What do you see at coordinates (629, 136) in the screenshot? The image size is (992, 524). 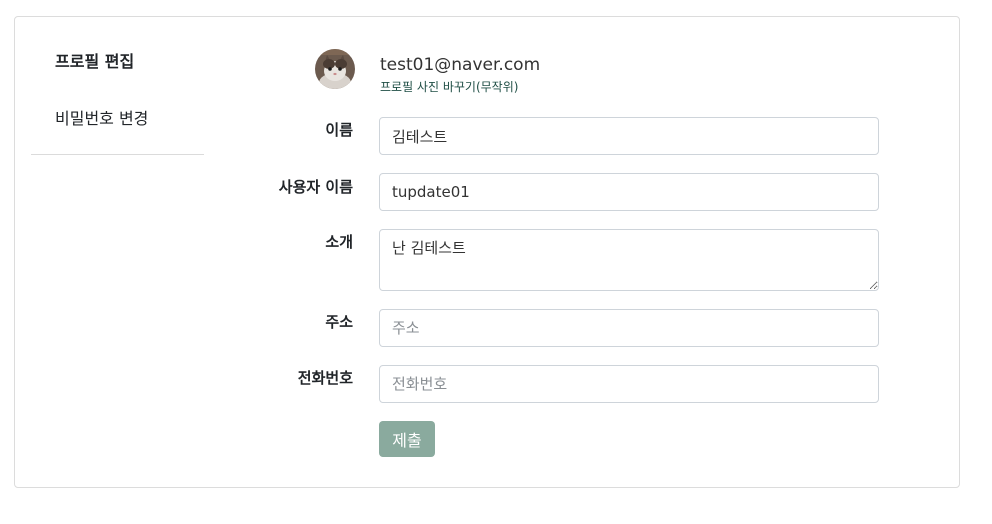 I see `name-input` at bounding box center [629, 136].